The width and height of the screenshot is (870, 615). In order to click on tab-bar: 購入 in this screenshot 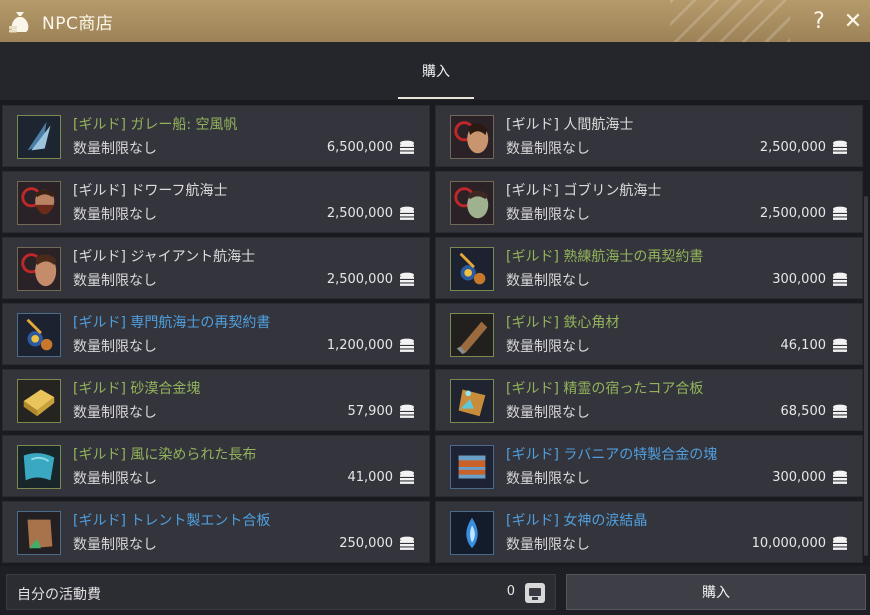, I will do `click(435, 71)`.